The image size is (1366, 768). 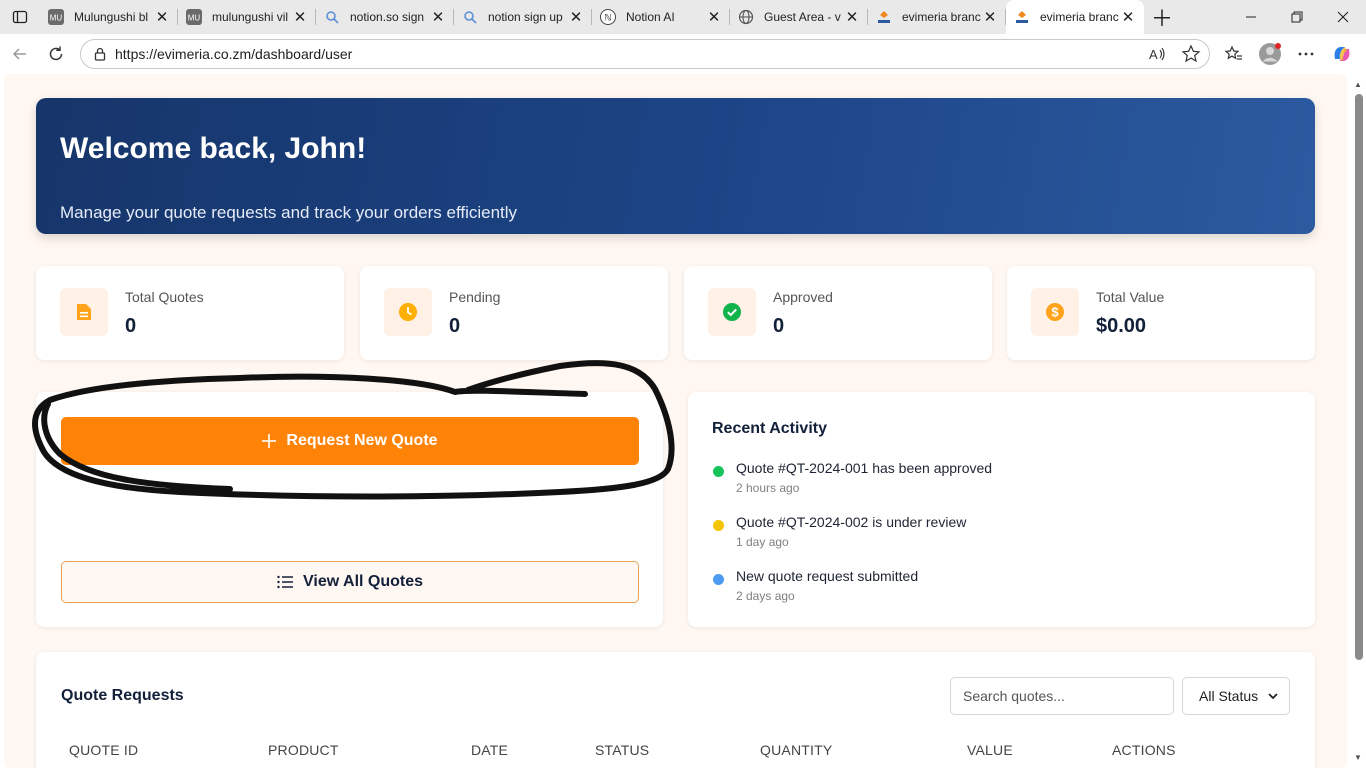 I want to click on back-button, so click(x=20, y=54).